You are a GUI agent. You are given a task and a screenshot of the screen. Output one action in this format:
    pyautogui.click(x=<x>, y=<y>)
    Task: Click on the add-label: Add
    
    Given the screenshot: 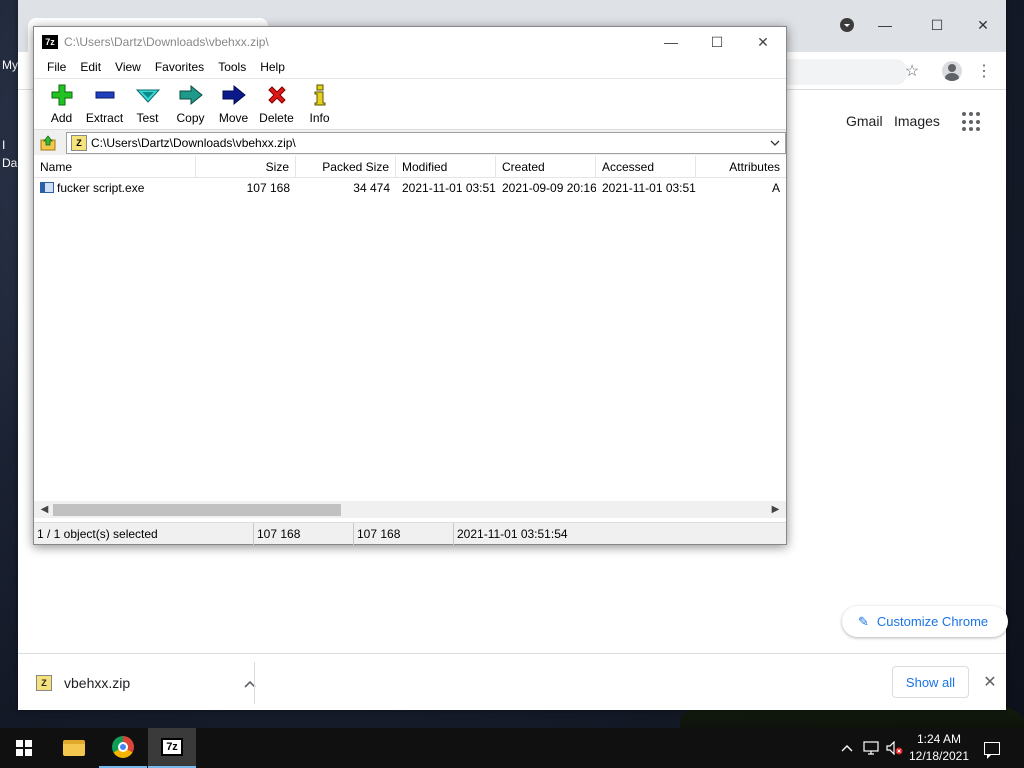 What is the action you would take?
    pyautogui.click(x=61, y=118)
    